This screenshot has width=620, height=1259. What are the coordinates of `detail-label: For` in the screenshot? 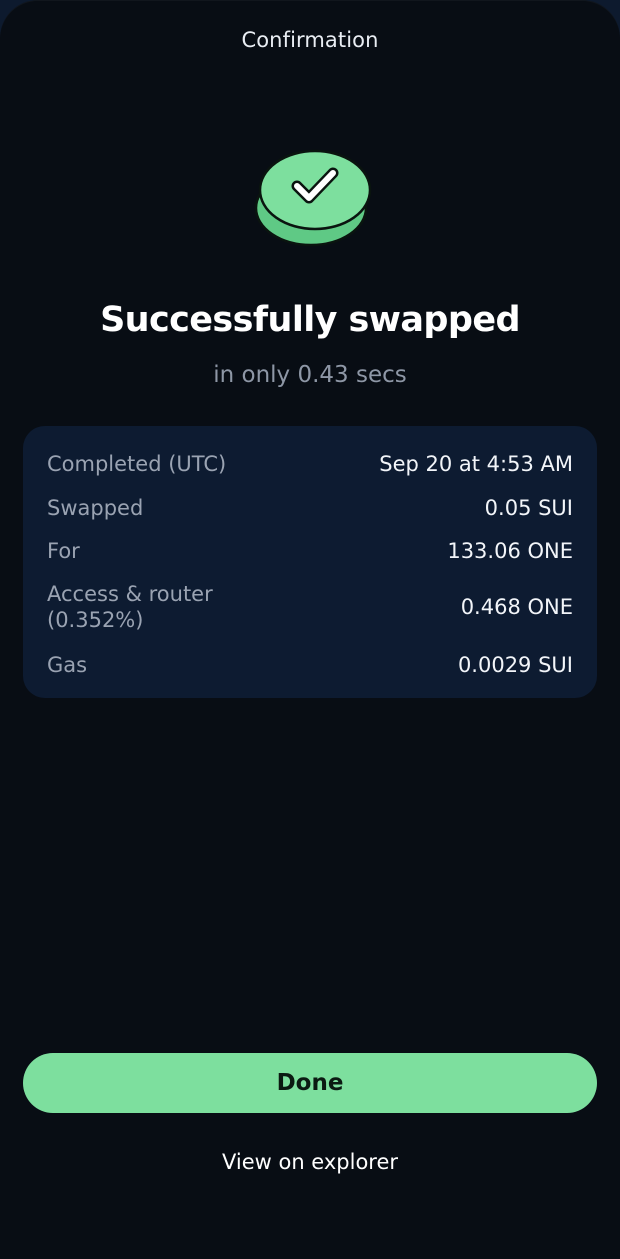 It's located at (63, 551).